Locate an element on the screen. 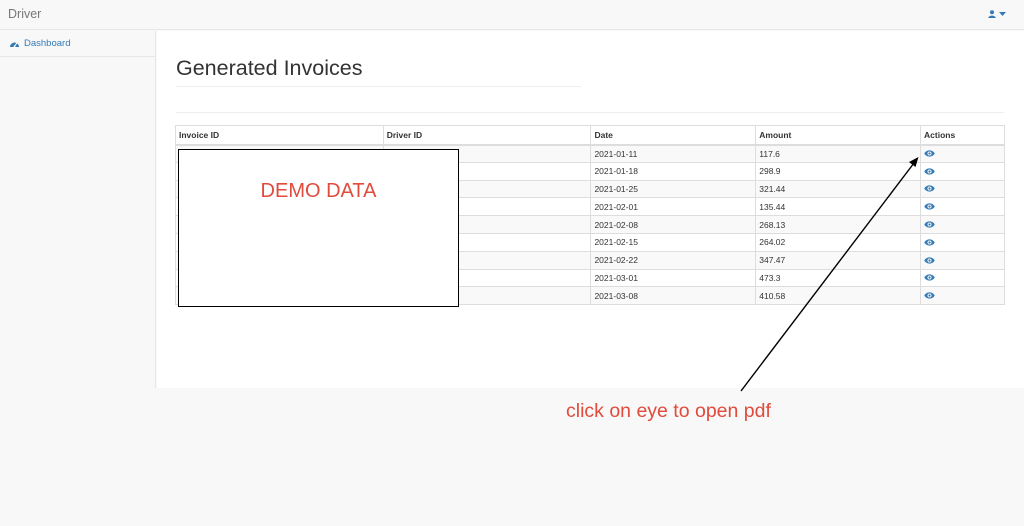  sidebar: Dashboard is located at coordinates (78, 209).